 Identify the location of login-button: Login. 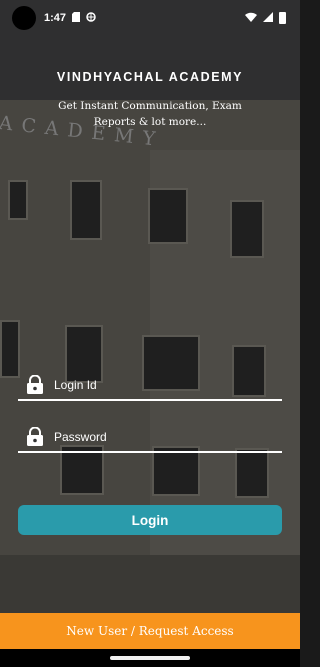
(150, 520).